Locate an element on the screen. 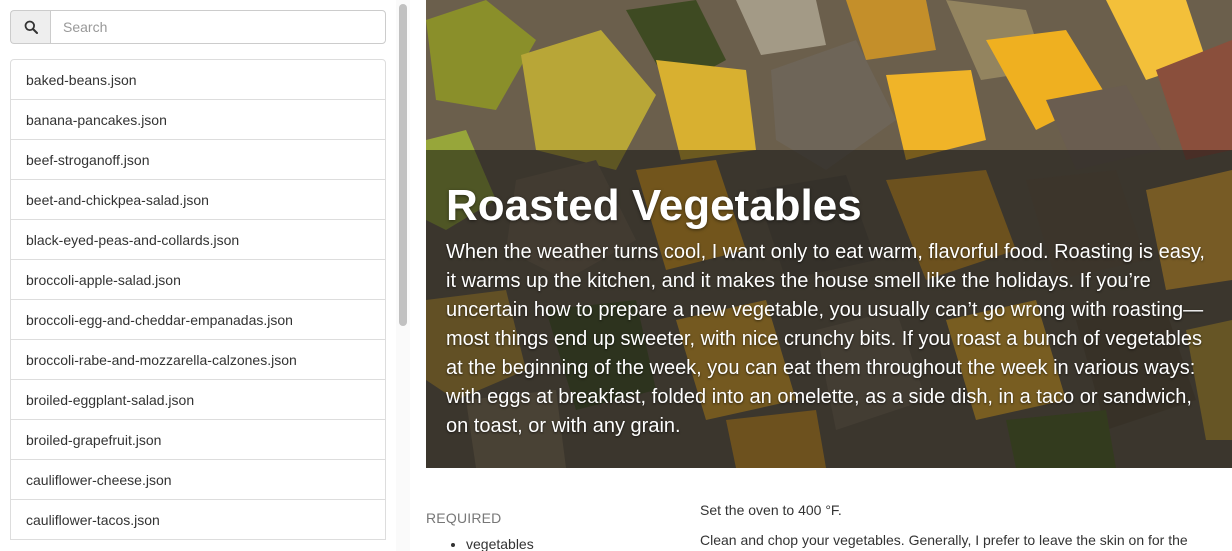  list-item: black-eyed-peas-and-collards.json is located at coordinates (198, 239).